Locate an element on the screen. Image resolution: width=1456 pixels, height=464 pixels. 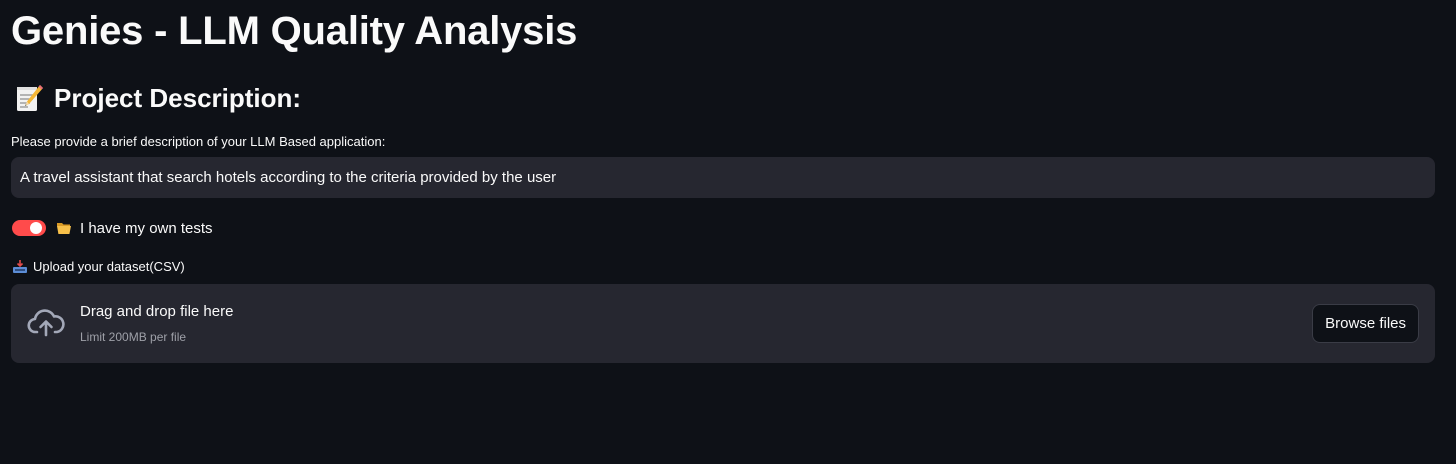
upload-dataset-label: Upload your dataset(CSV) is located at coordinates (98, 266).